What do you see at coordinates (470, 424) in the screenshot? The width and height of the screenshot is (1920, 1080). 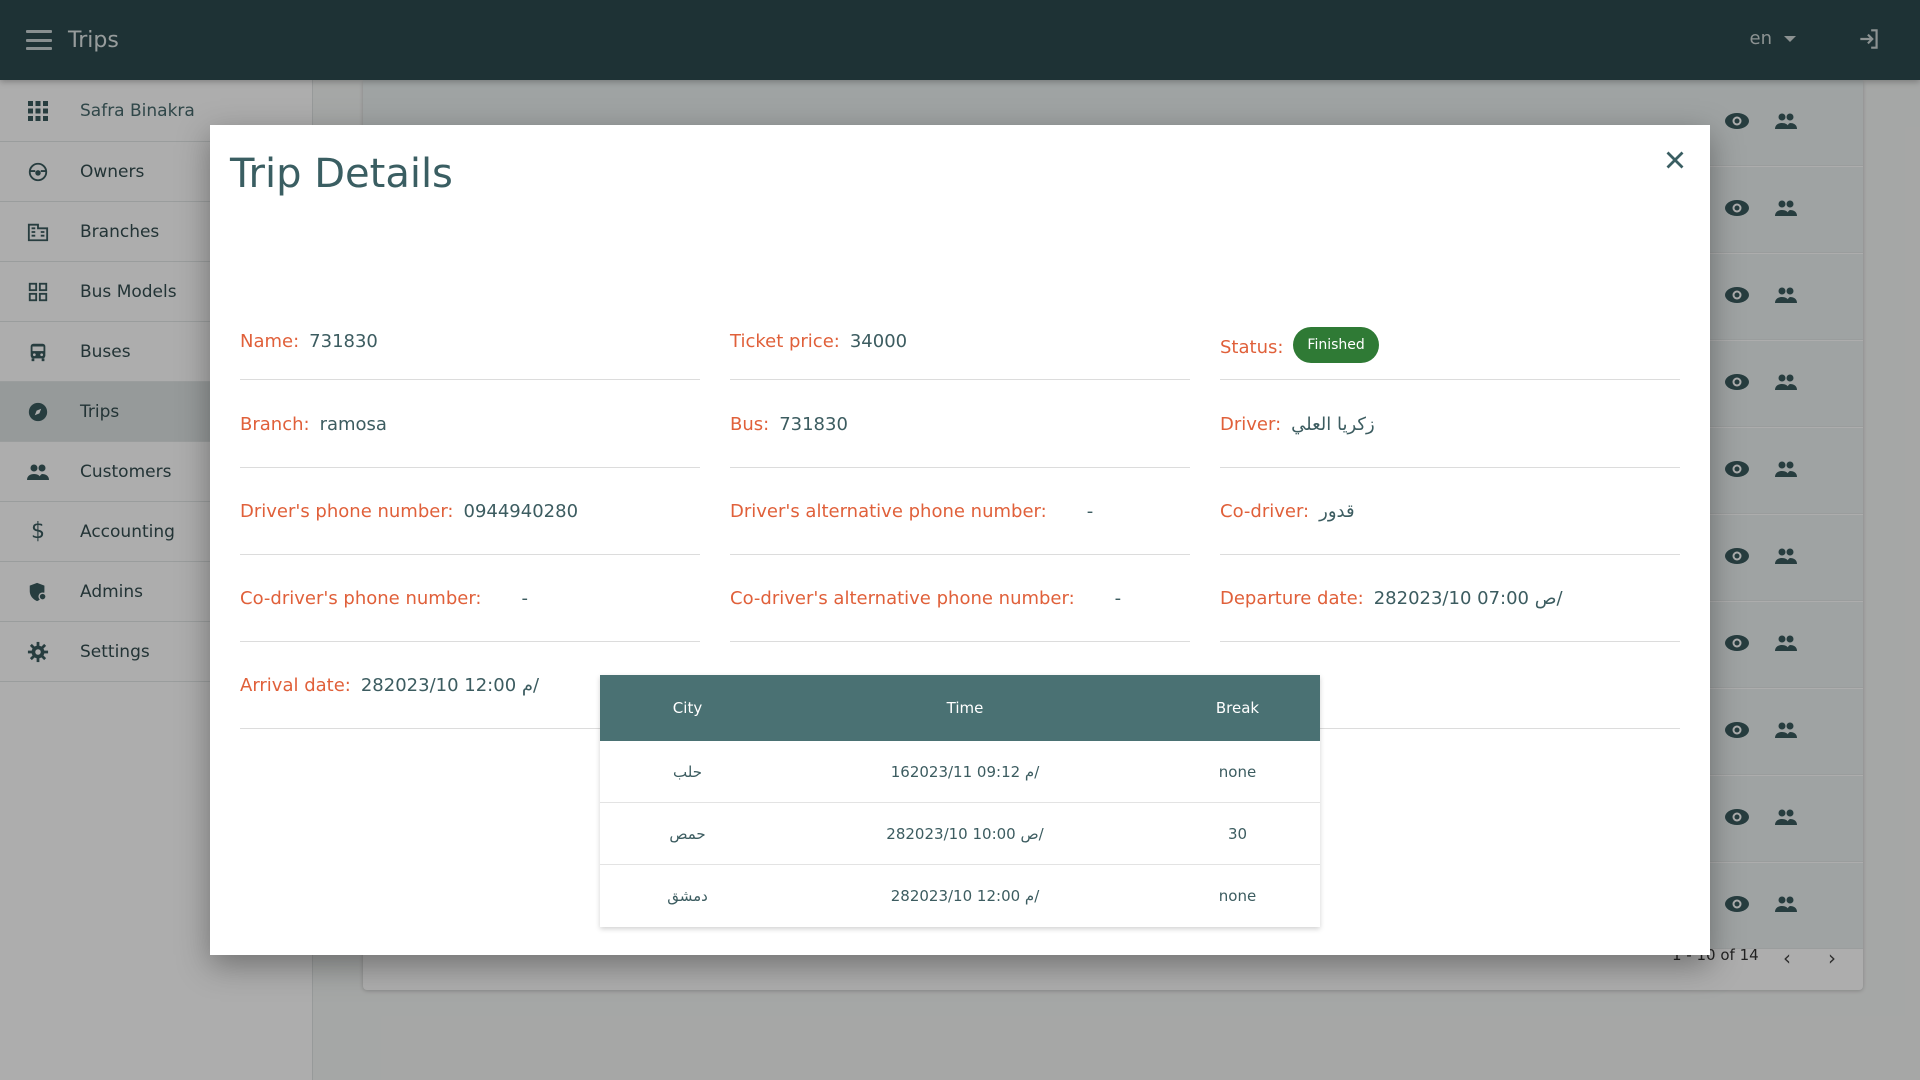 I see `field-branch: Branch: ramosa` at bounding box center [470, 424].